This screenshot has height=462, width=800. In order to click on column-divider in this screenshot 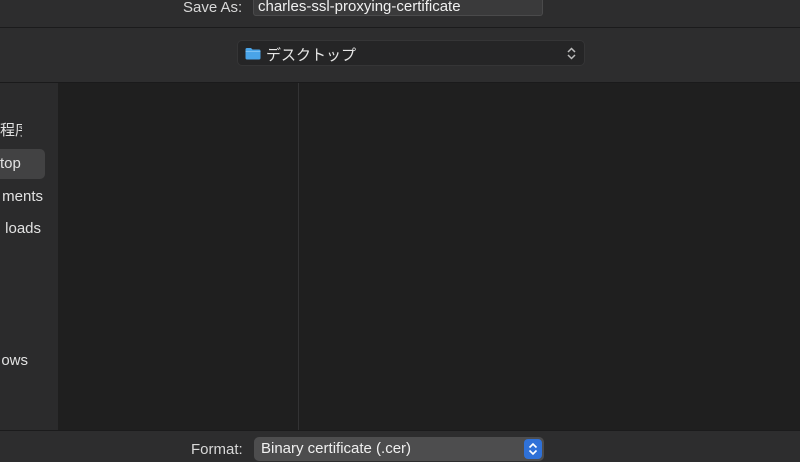, I will do `click(298, 256)`.